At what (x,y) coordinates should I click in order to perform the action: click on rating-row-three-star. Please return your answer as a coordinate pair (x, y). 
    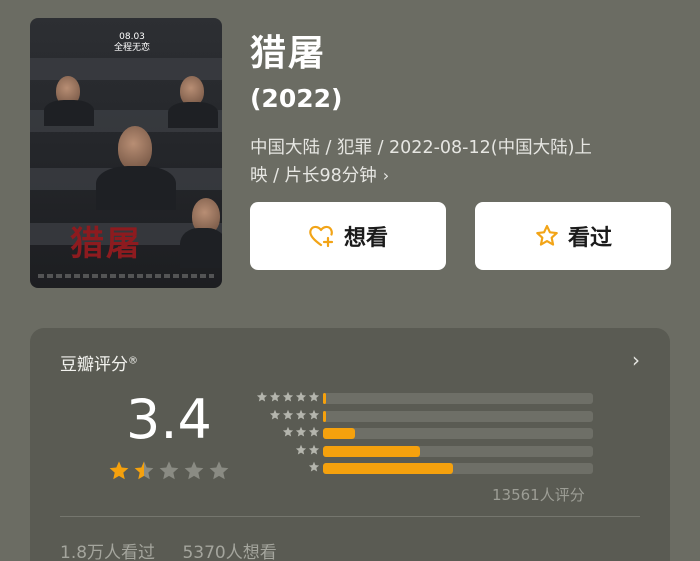
    Looking at the image, I should click on (435, 433).